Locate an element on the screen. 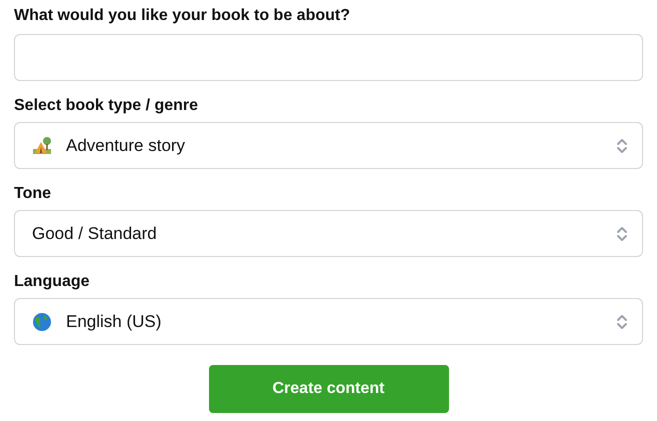 This screenshot has height=421, width=657. field-label: What would you like your book to be about? is located at coordinates (182, 16).